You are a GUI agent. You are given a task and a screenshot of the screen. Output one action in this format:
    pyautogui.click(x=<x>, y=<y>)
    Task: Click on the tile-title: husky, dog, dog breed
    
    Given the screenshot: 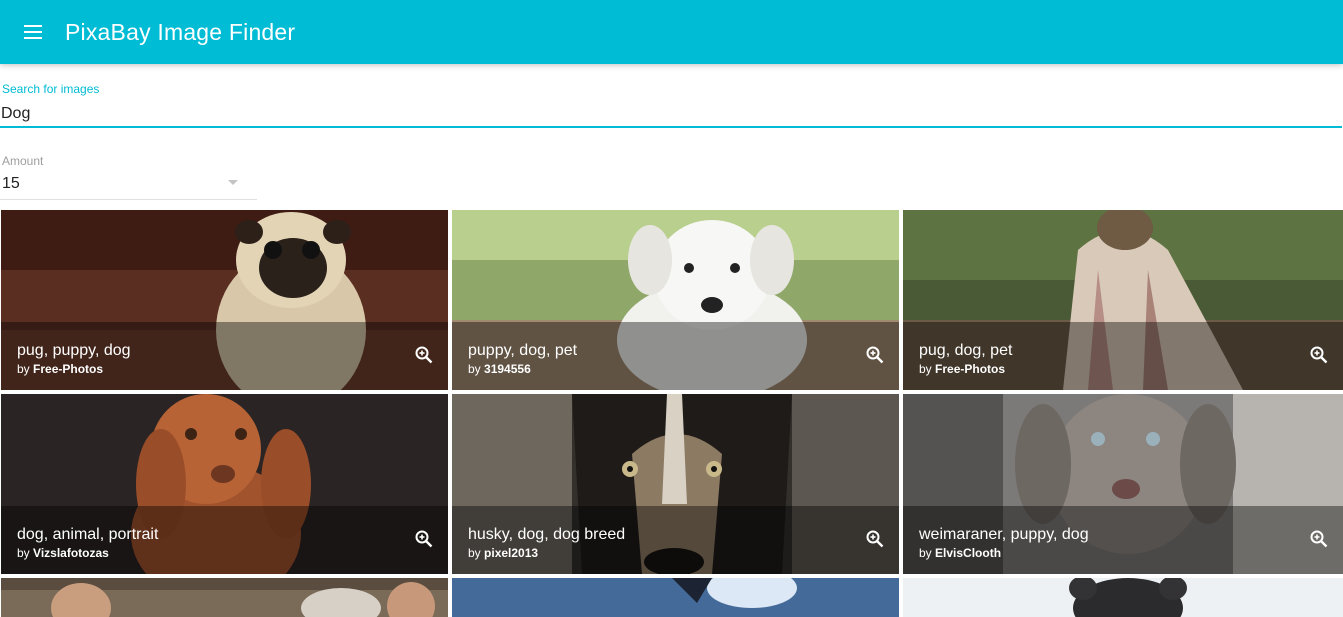 What is the action you would take?
    pyautogui.click(x=547, y=534)
    